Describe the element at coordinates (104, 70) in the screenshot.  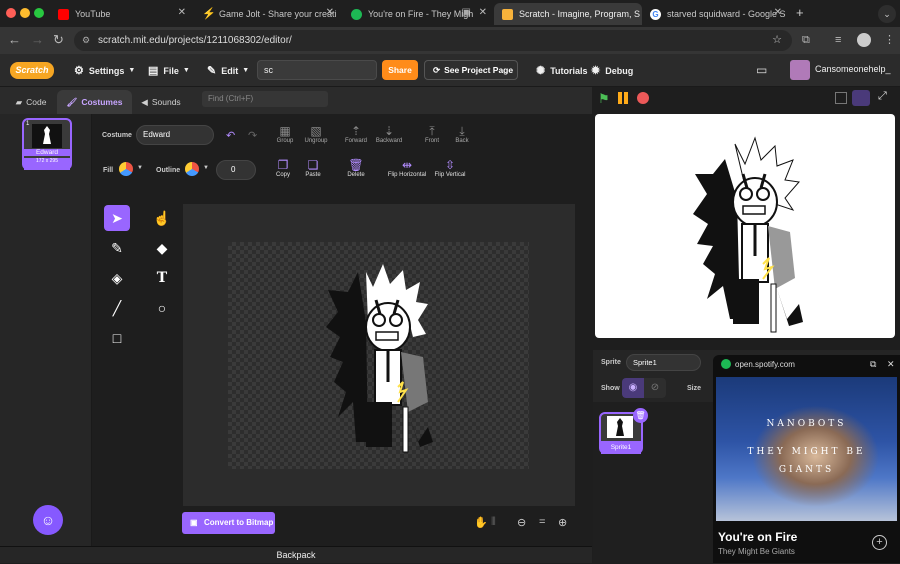
I see `settings-menu: ⚙ Settings ▼` at that location.